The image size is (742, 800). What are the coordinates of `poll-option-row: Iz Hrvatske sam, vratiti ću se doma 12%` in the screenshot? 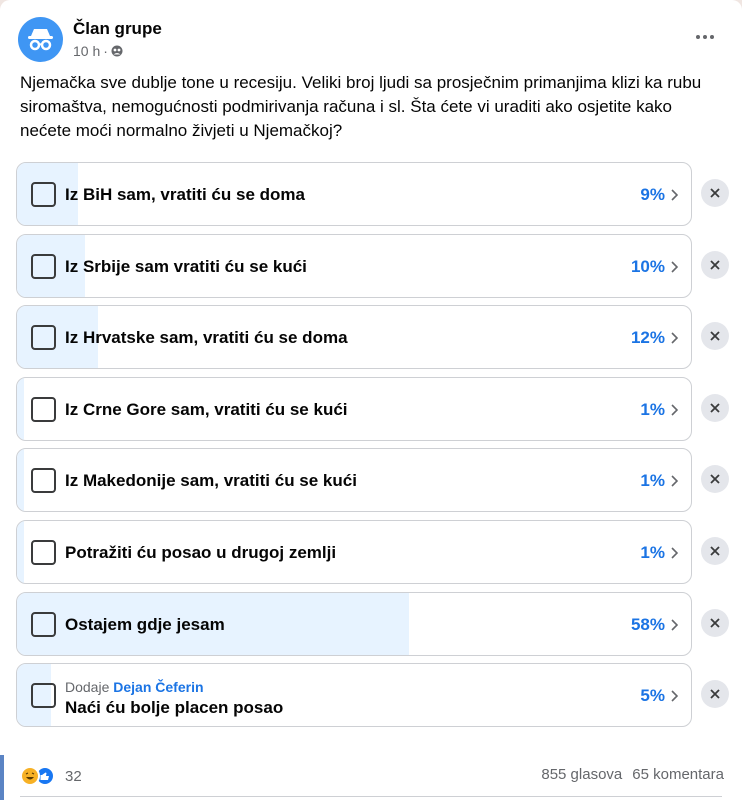 It's located at (373, 337).